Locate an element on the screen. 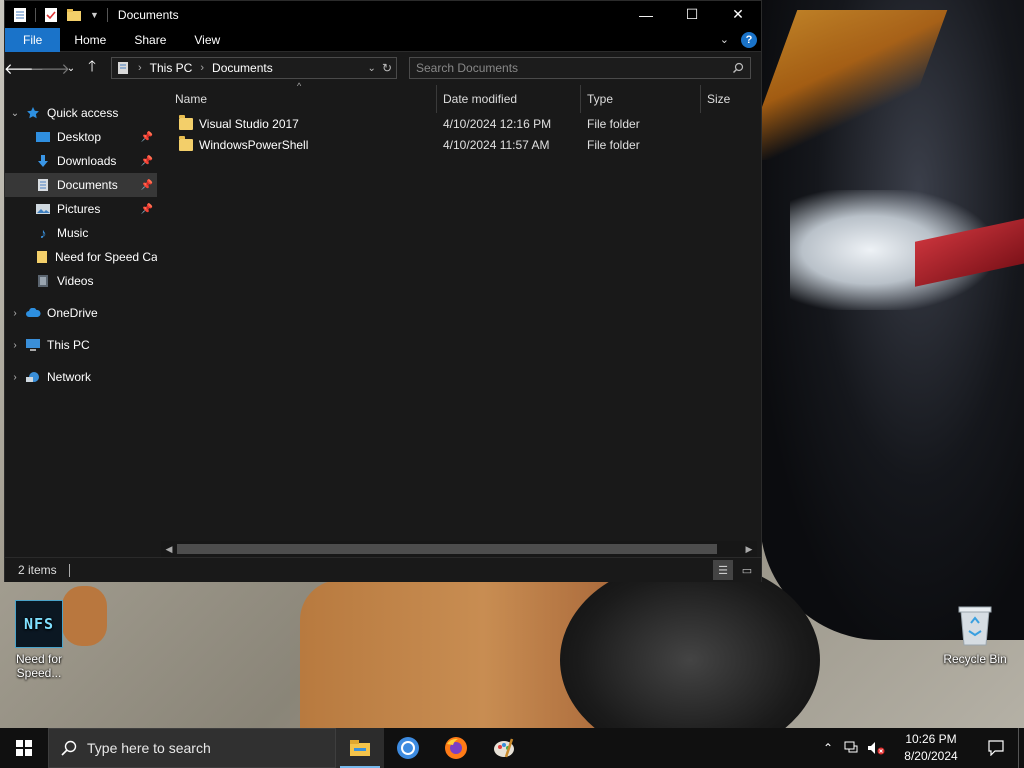 Image resolution: width=1024 pixels, height=768 pixels. close-button: ✕ is located at coordinates (738, 14).